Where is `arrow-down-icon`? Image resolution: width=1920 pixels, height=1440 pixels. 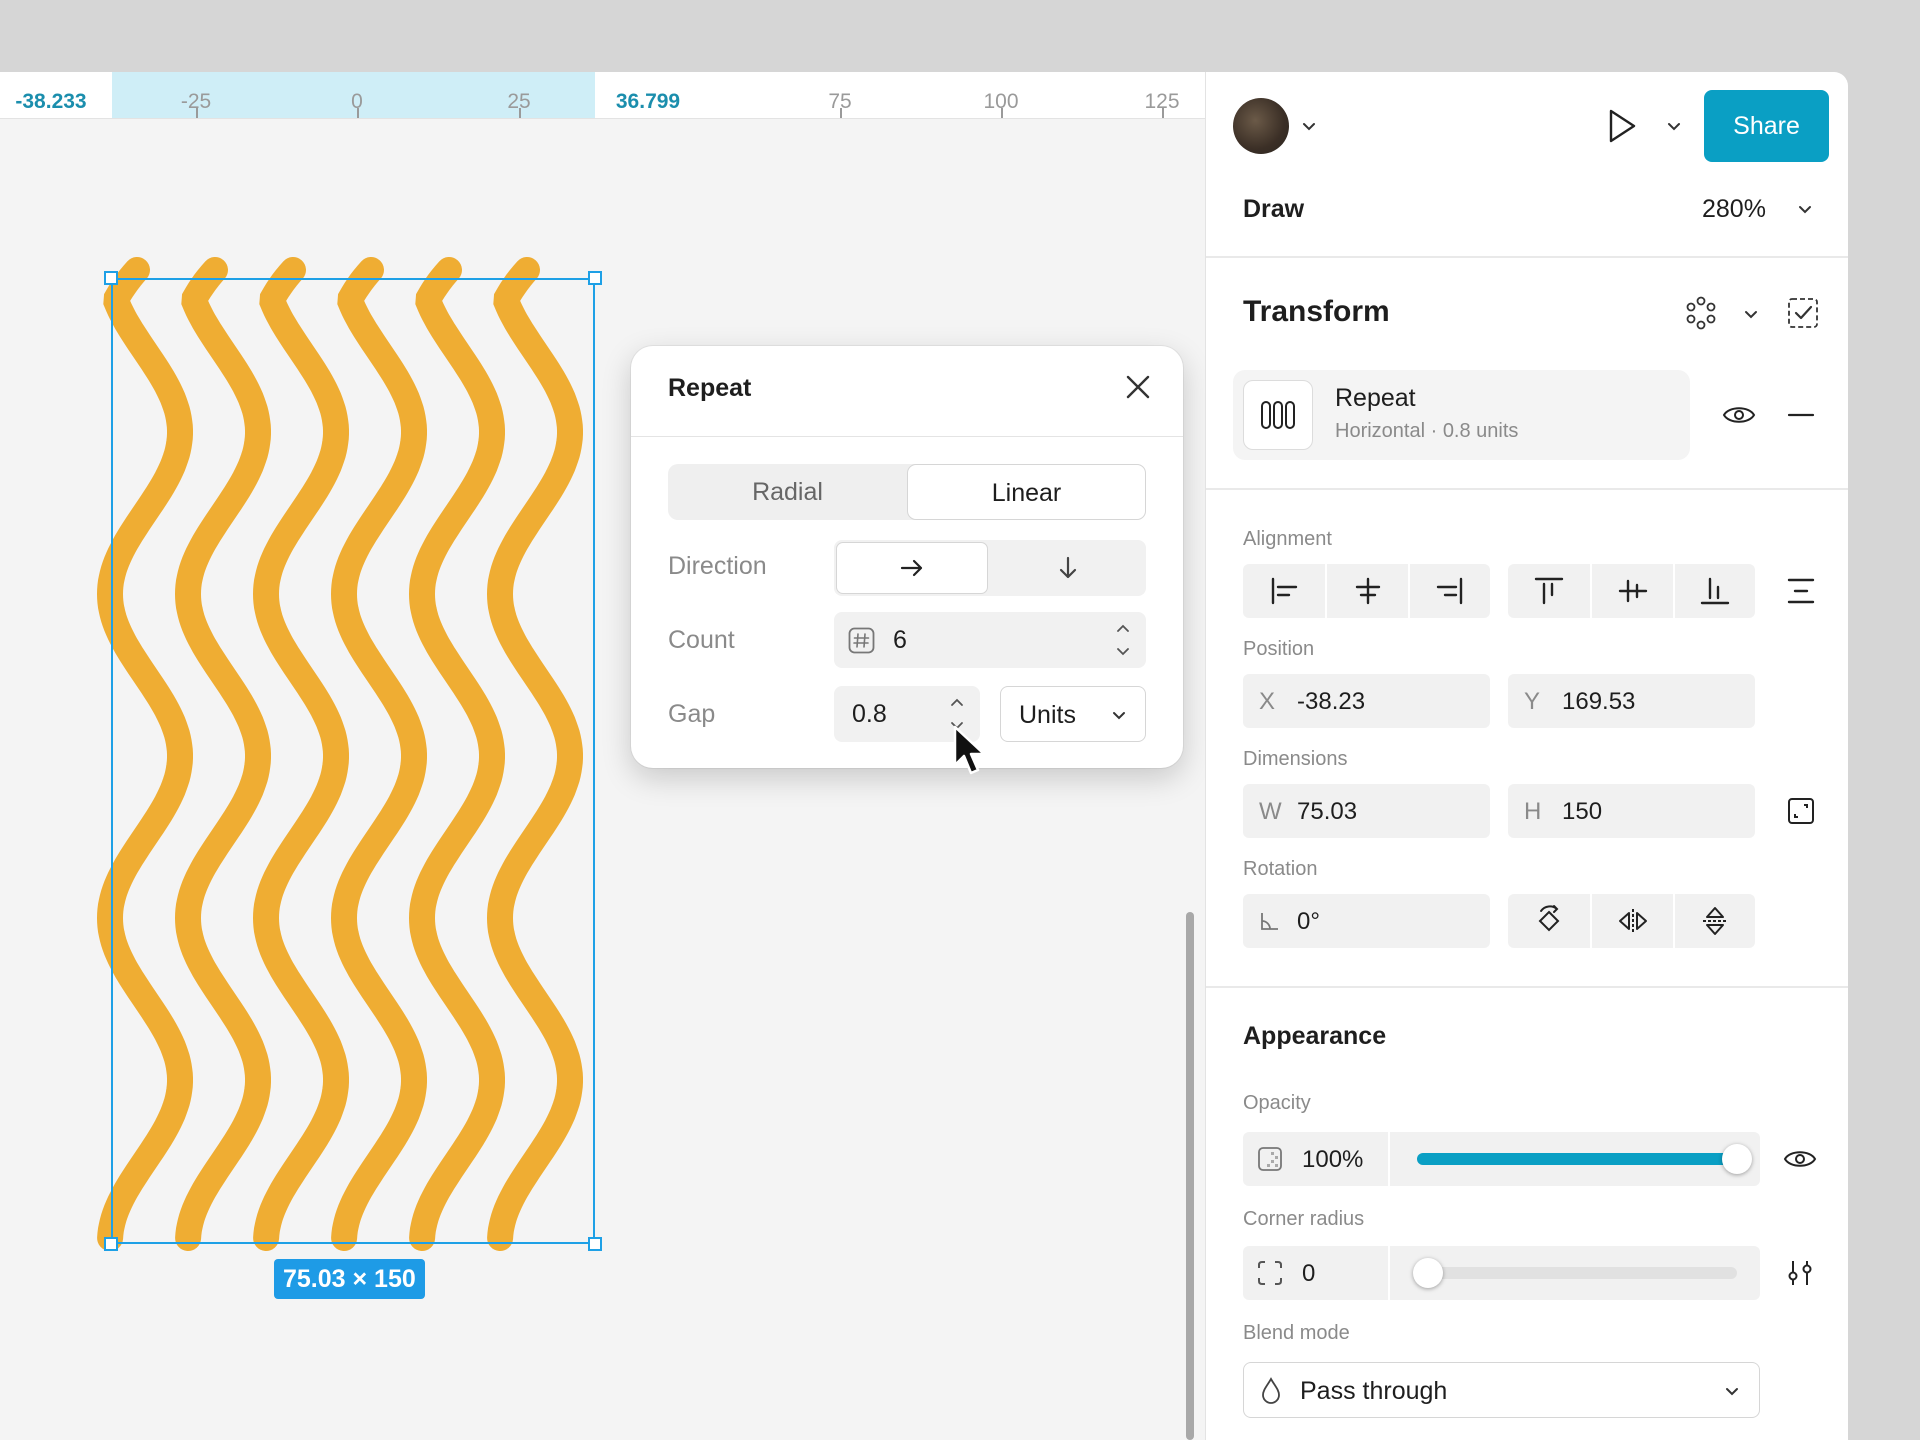
arrow-down-icon is located at coordinates (1068, 567).